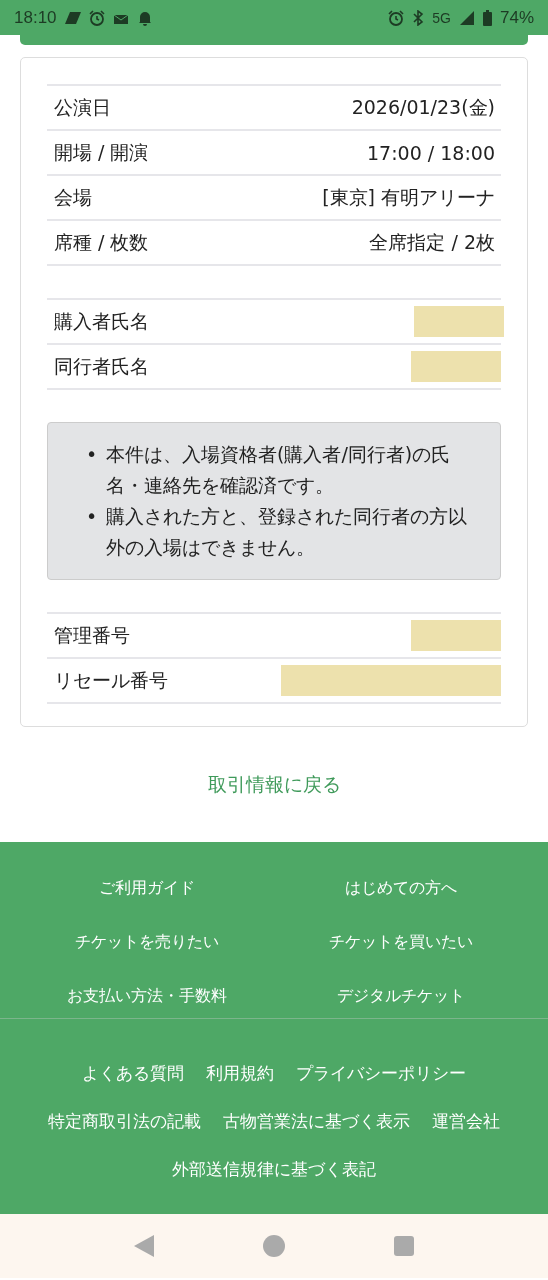 Image resolution: width=548 pixels, height=1280 pixels. Describe the element at coordinates (441, 17) in the screenshot. I see `network-type: 5G` at that location.